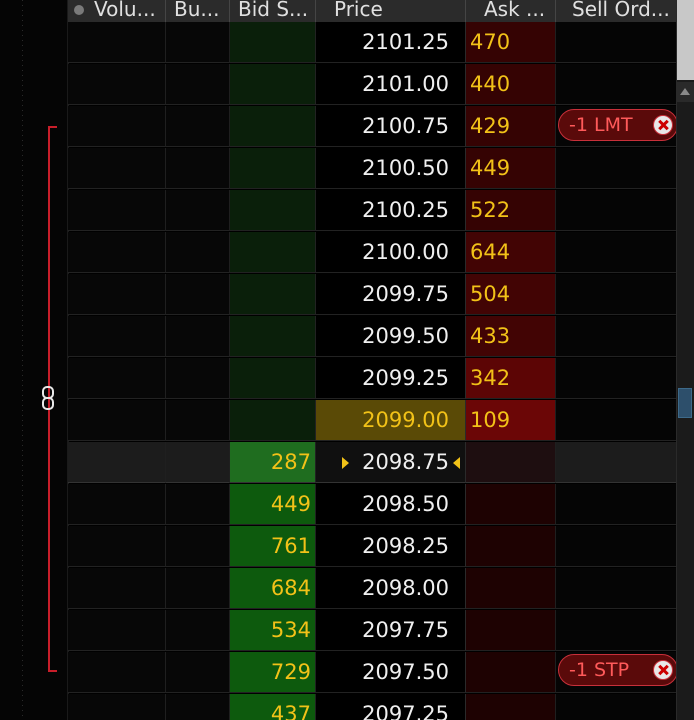  I want to click on price-cell: 2100.00, so click(391, 252).